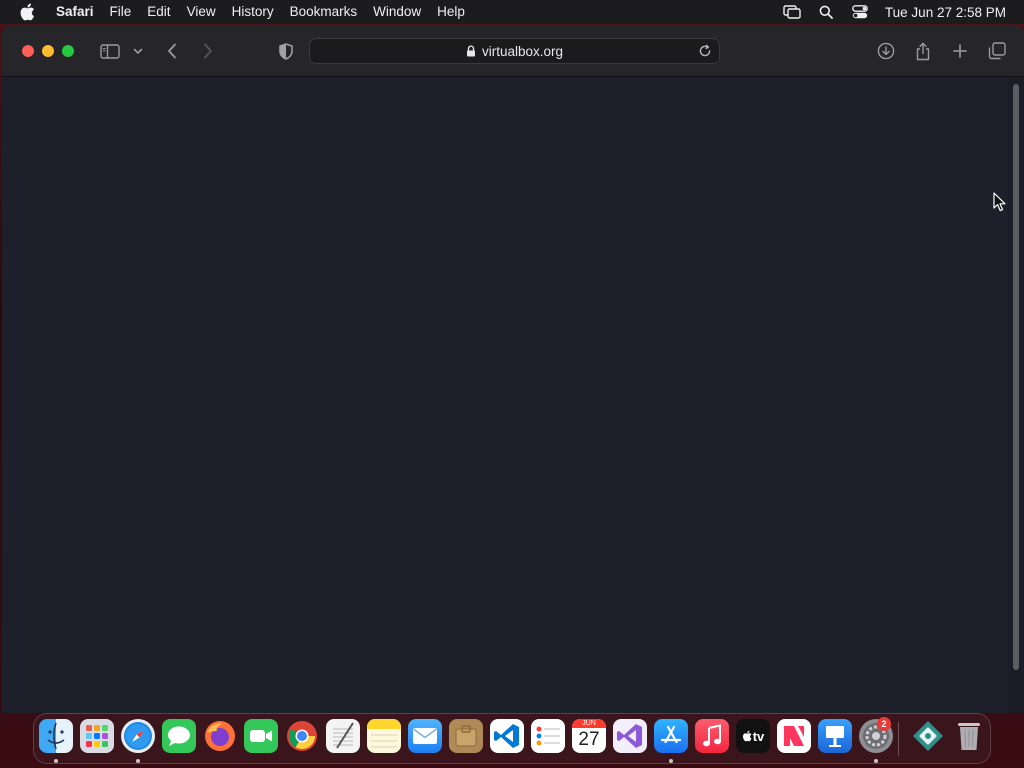  What do you see at coordinates (507, 736) in the screenshot?
I see `vscode-icon` at bounding box center [507, 736].